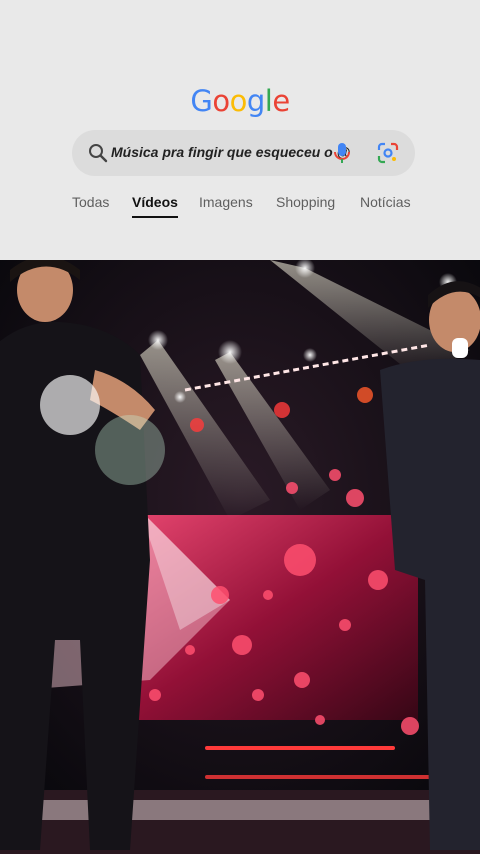 This screenshot has height=854, width=480. I want to click on search-bar: Música pra fingir que esqueceu o @, so click(243, 153).